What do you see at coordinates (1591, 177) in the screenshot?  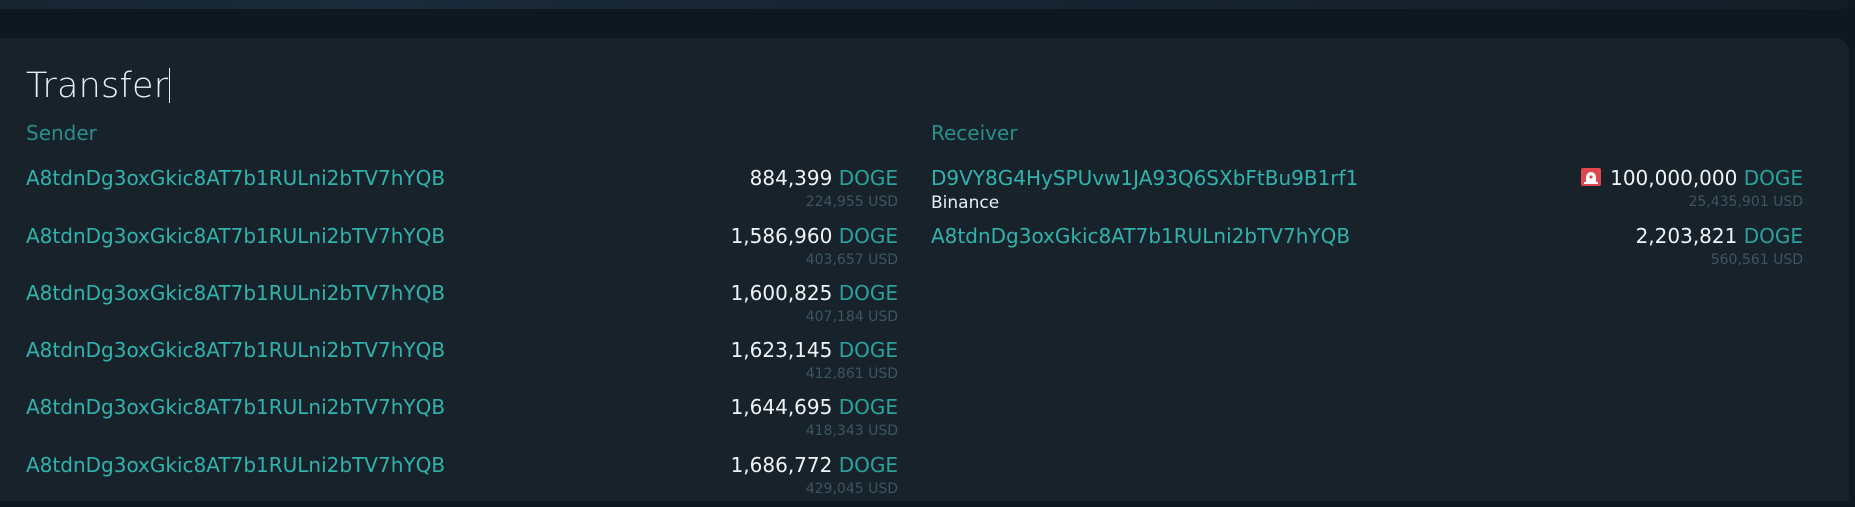 I see `siren-icon` at bounding box center [1591, 177].